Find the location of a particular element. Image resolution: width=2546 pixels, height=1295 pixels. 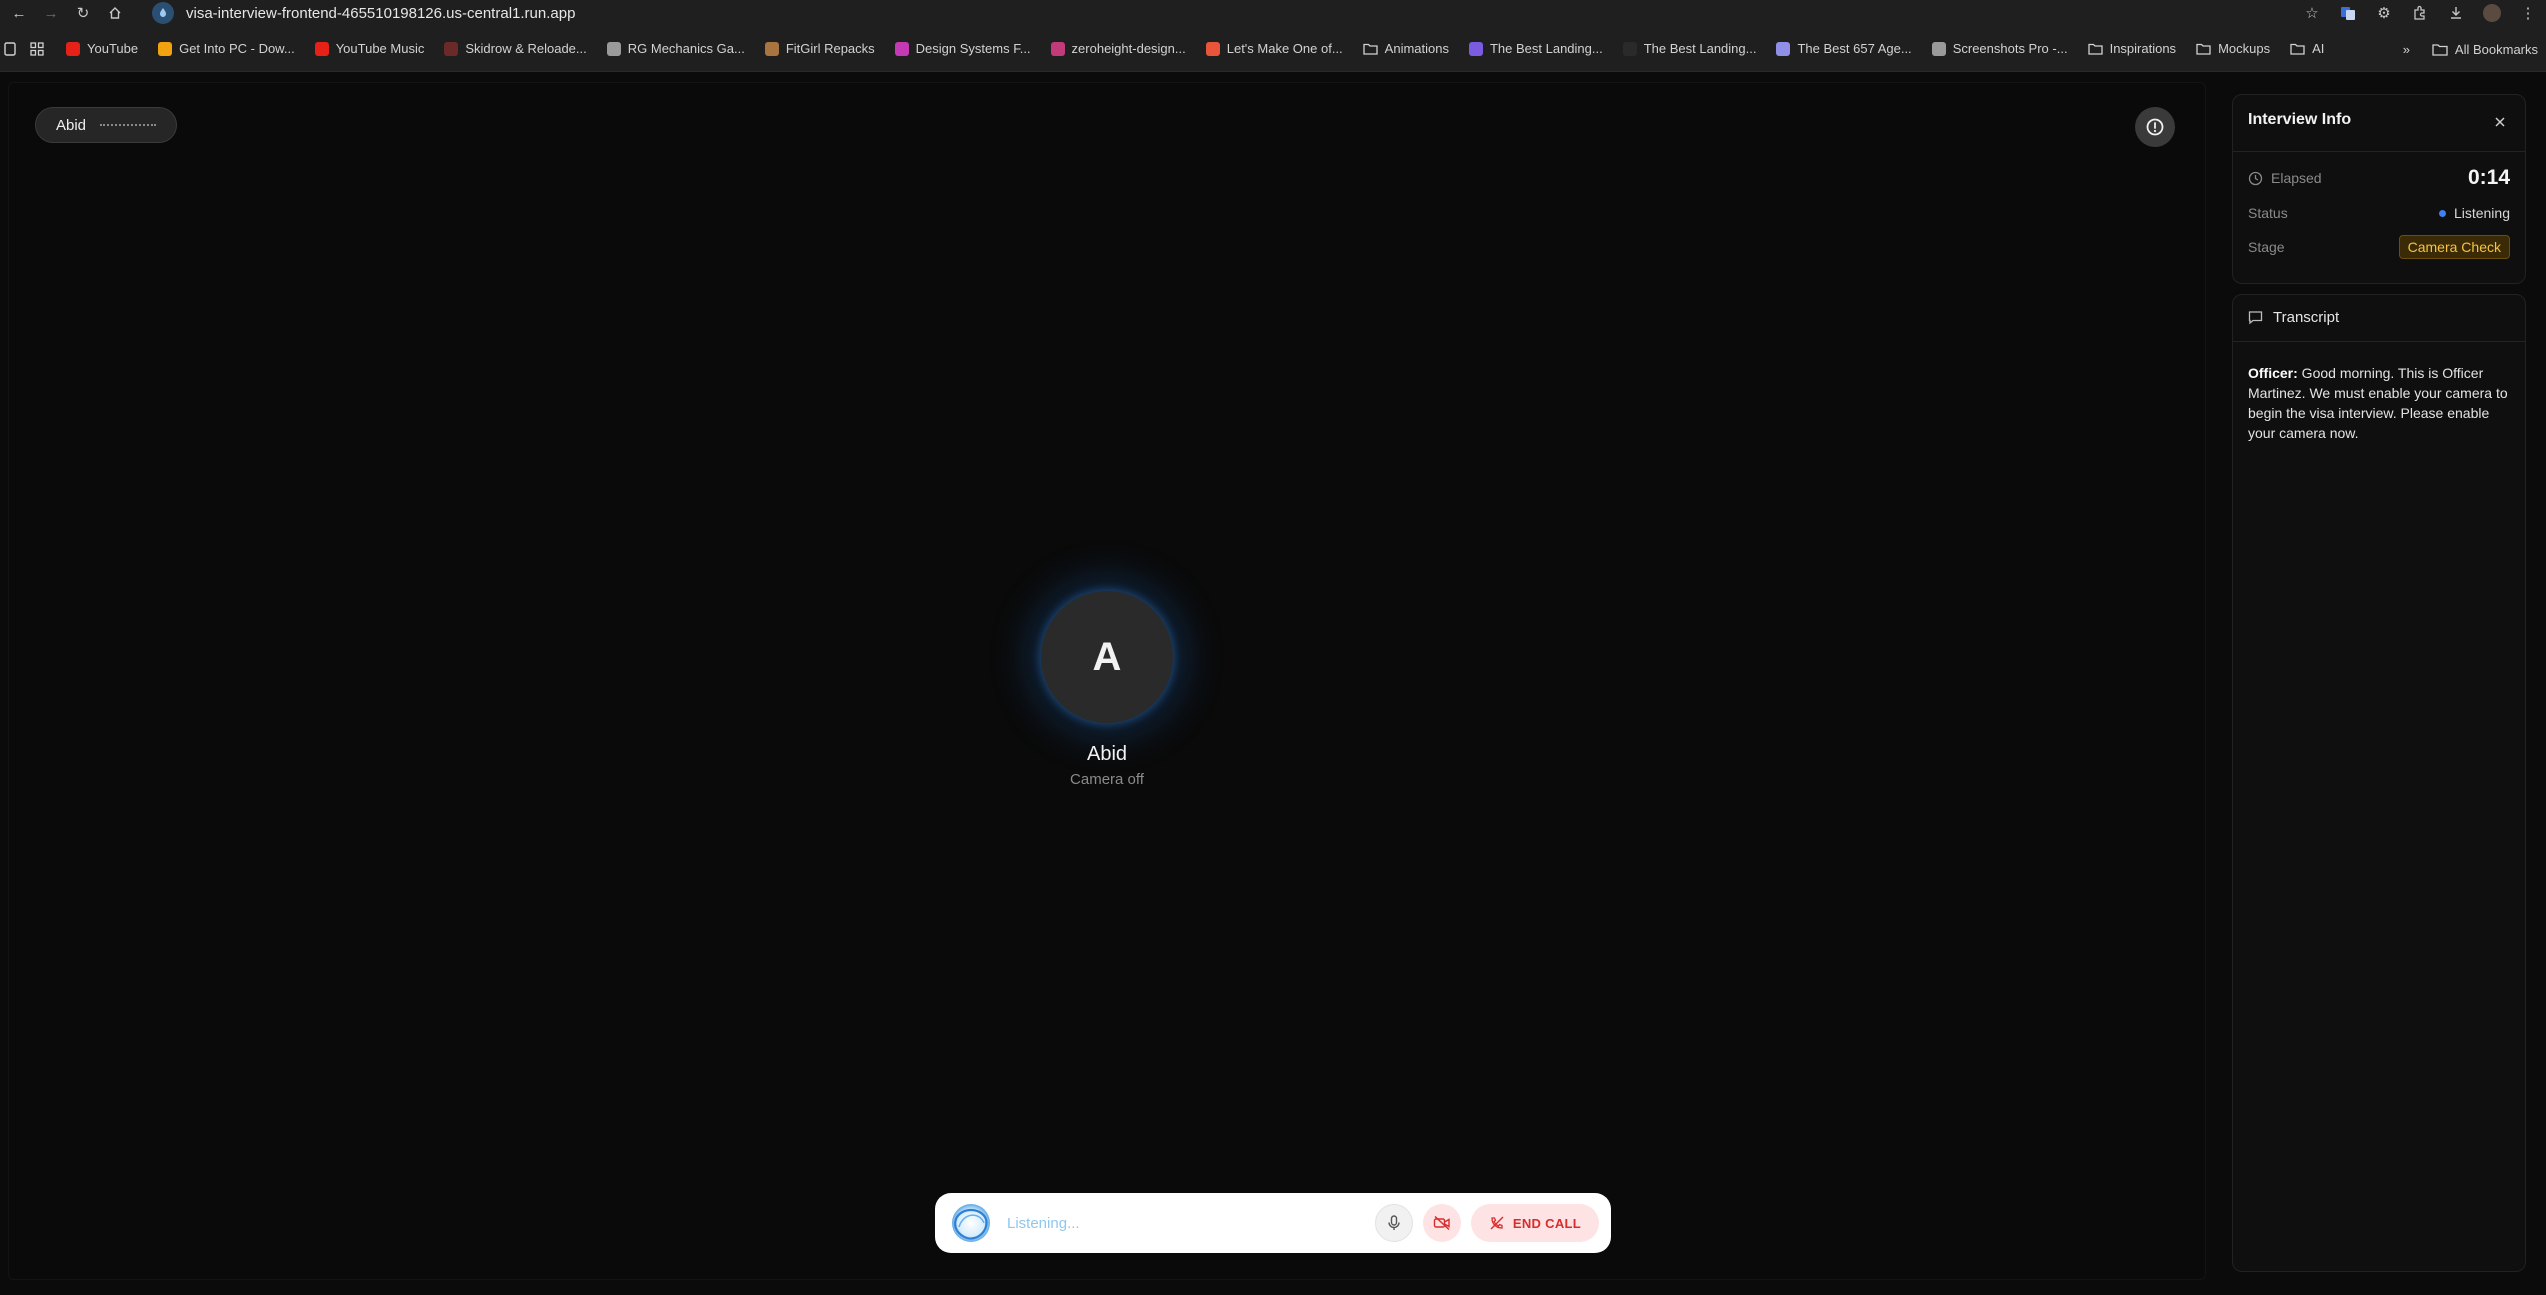

bookmark-item: Animations is located at coordinates (1406, 48).